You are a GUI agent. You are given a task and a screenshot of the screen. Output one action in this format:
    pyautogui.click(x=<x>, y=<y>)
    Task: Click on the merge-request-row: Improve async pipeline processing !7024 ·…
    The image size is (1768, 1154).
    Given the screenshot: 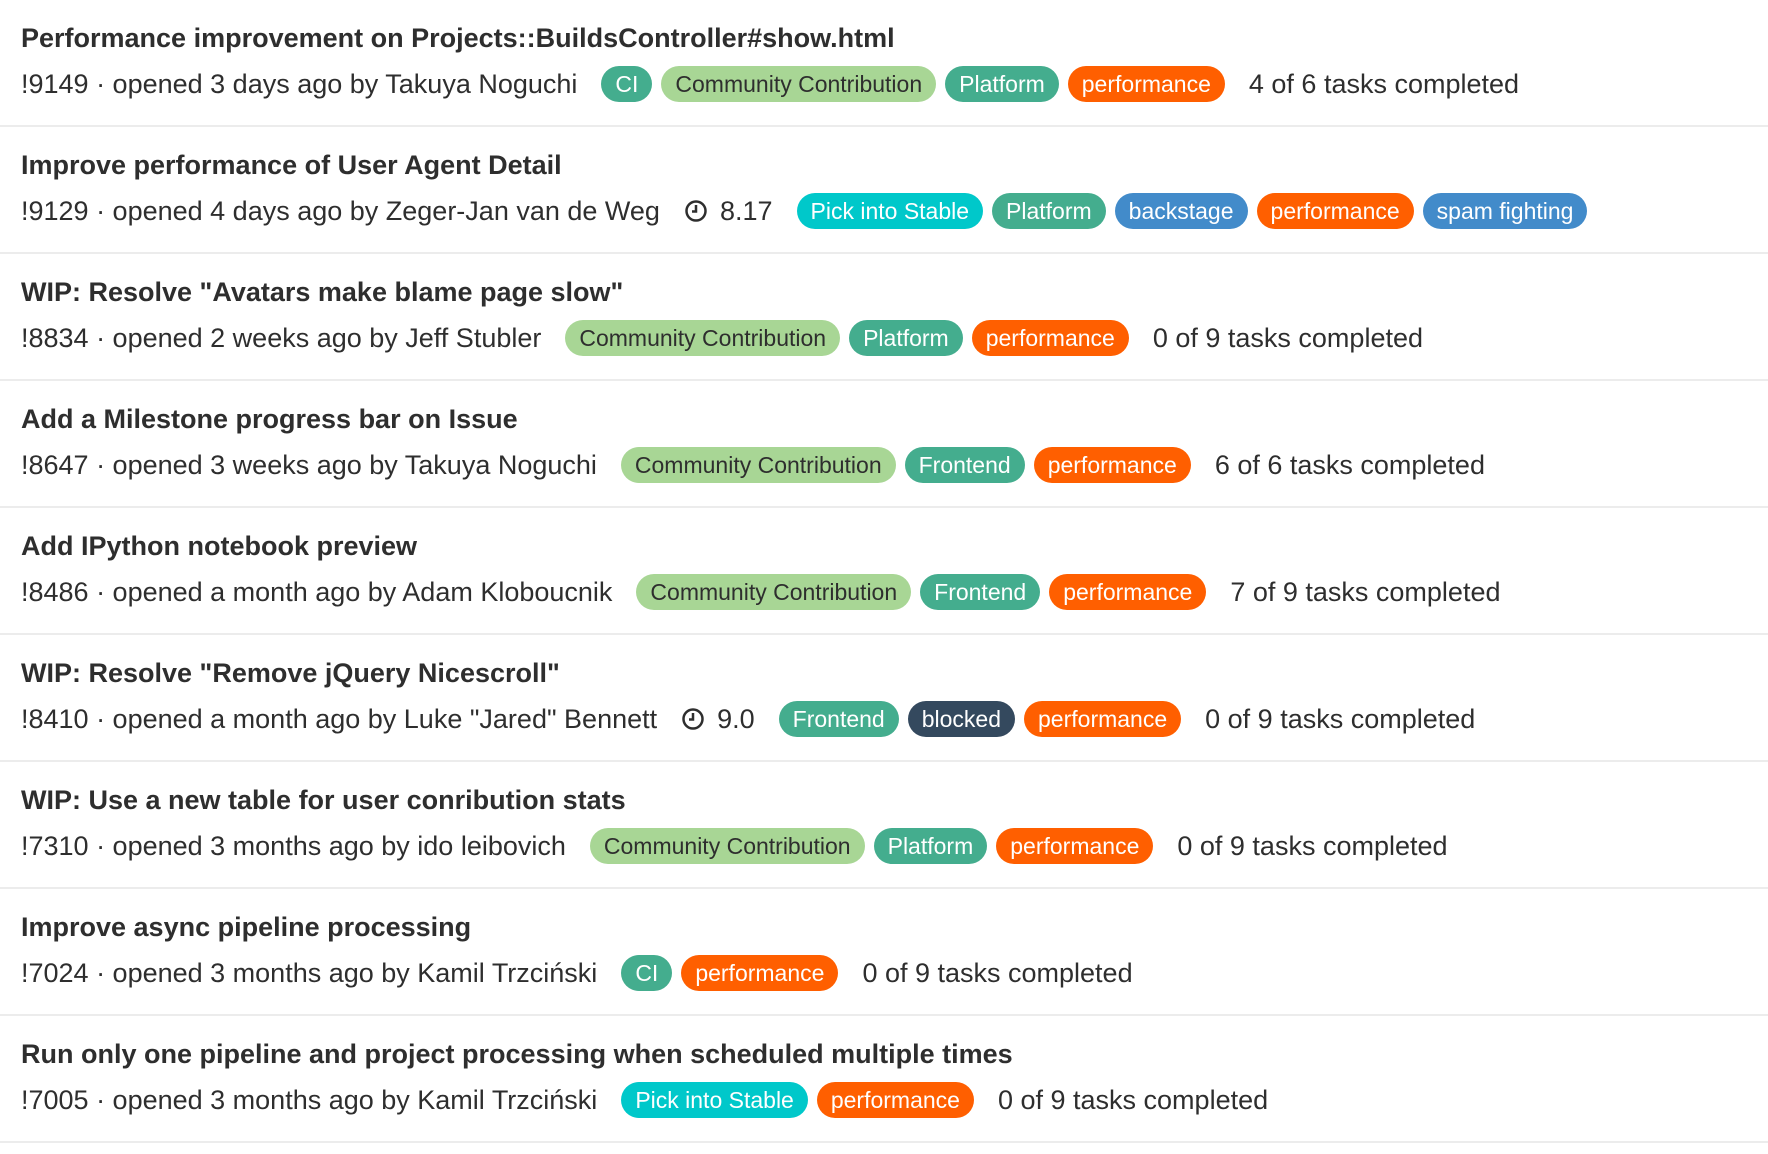 What is the action you would take?
    pyautogui.click(x=884, y=952)
    